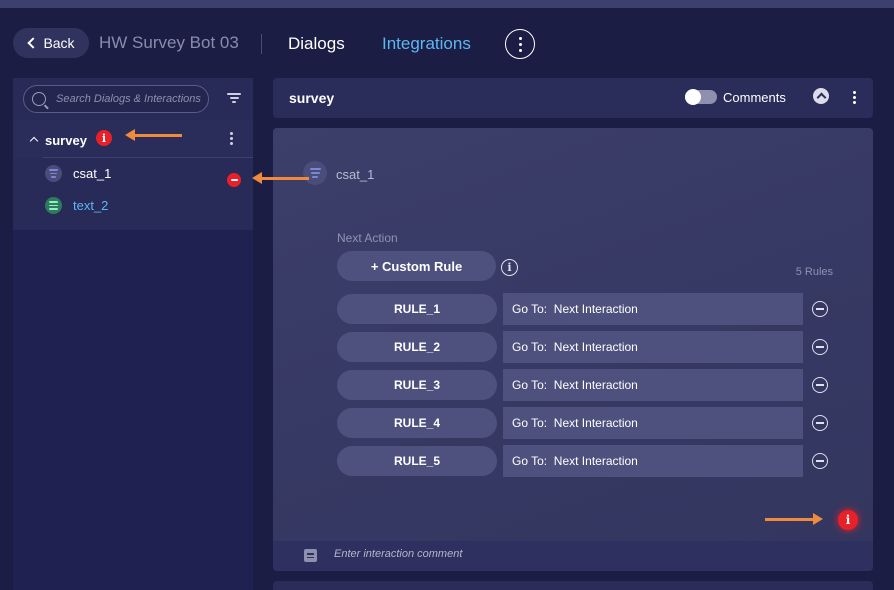  I want to click on rule-row: RULE_3 Go To: Next Interaction, so click(587, 385).